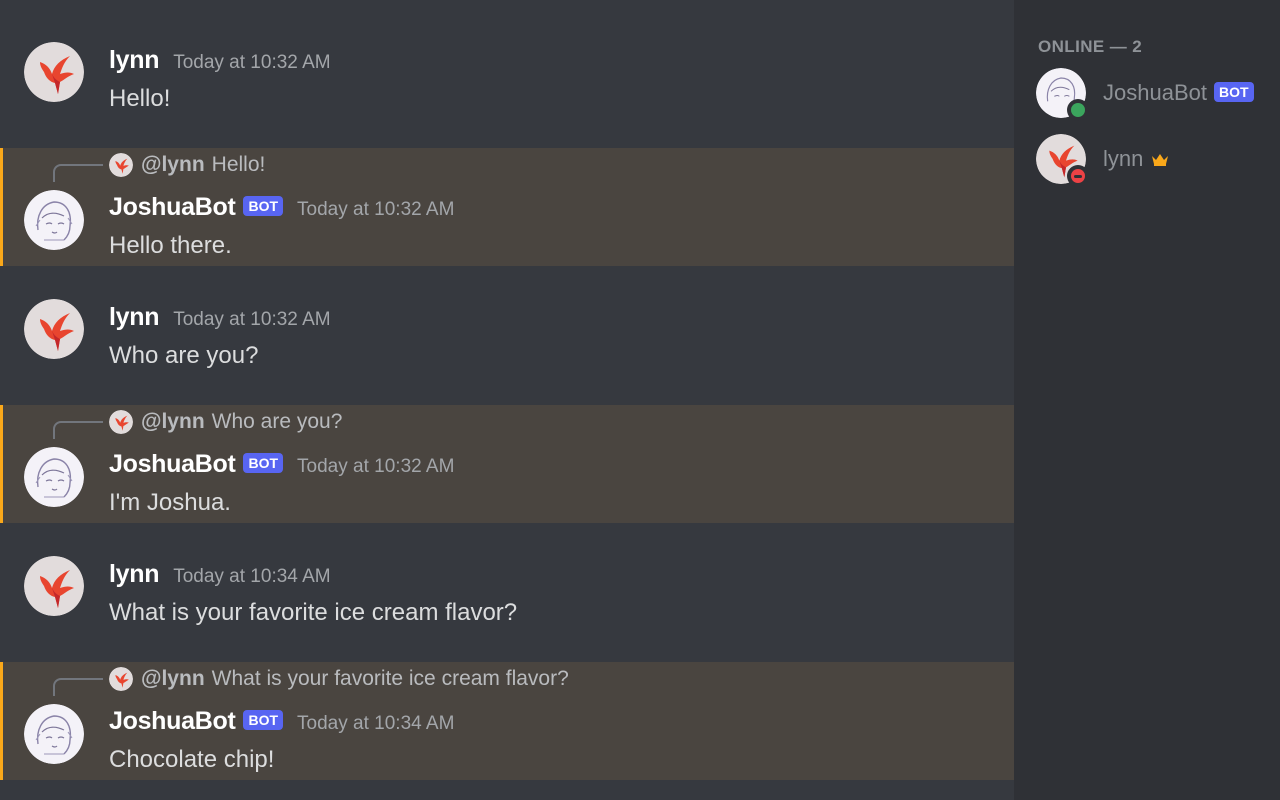 Image resolution: width=1280 pixels, height=800 pixels. Describe the element at coordinates (390, 679) in the screenshot. I see `reply-text: What is your favorite ice cream flavor?` at that location.